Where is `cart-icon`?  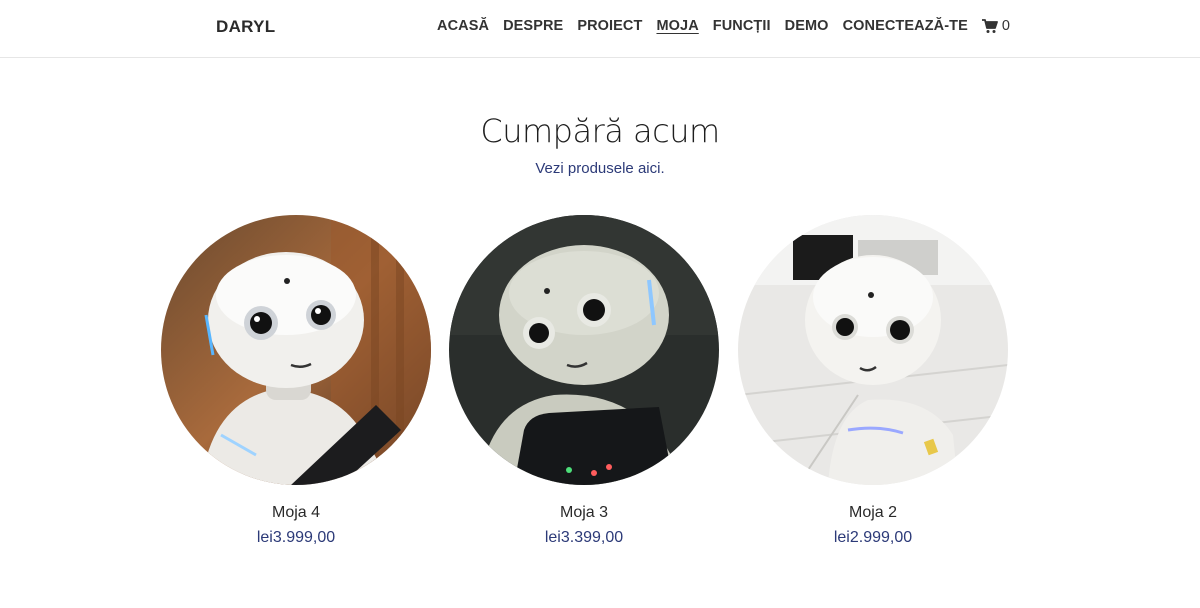 cart-icon is located at coordinates (989, 25).